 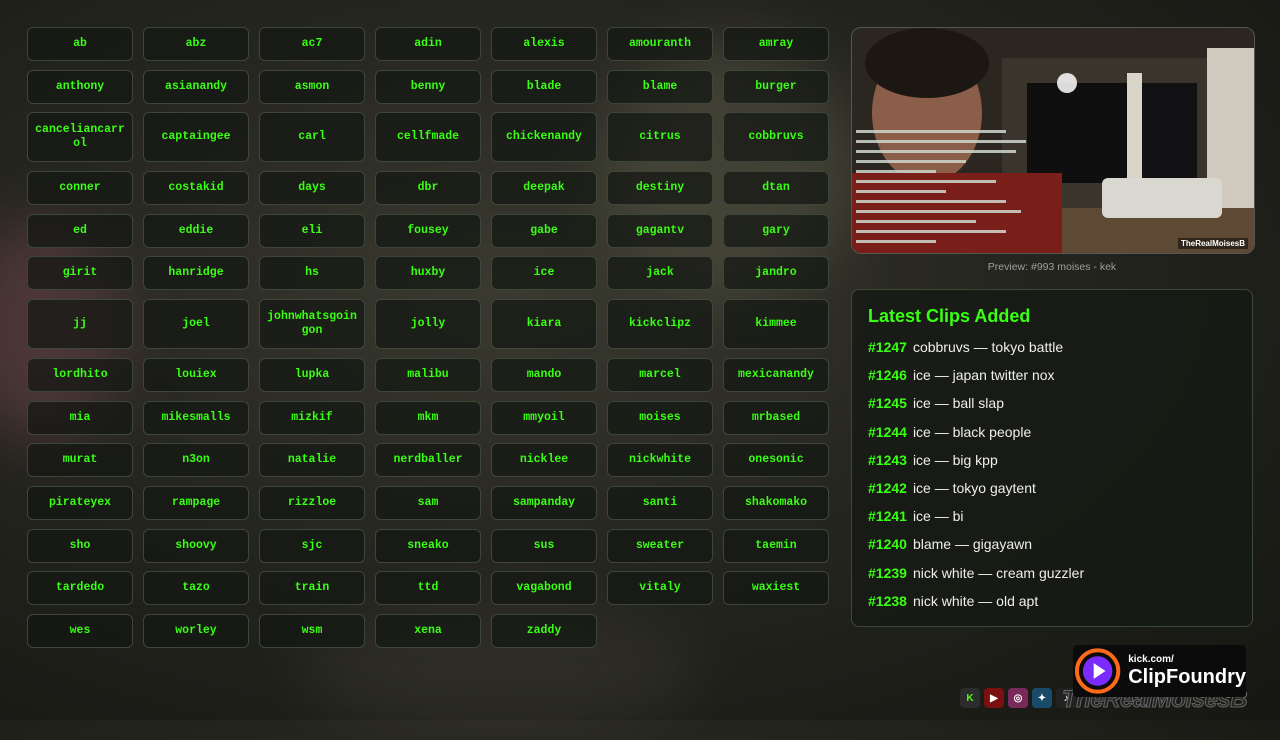 I want to click on clip-button-dtan: dtan, so click(x=776, y=188).